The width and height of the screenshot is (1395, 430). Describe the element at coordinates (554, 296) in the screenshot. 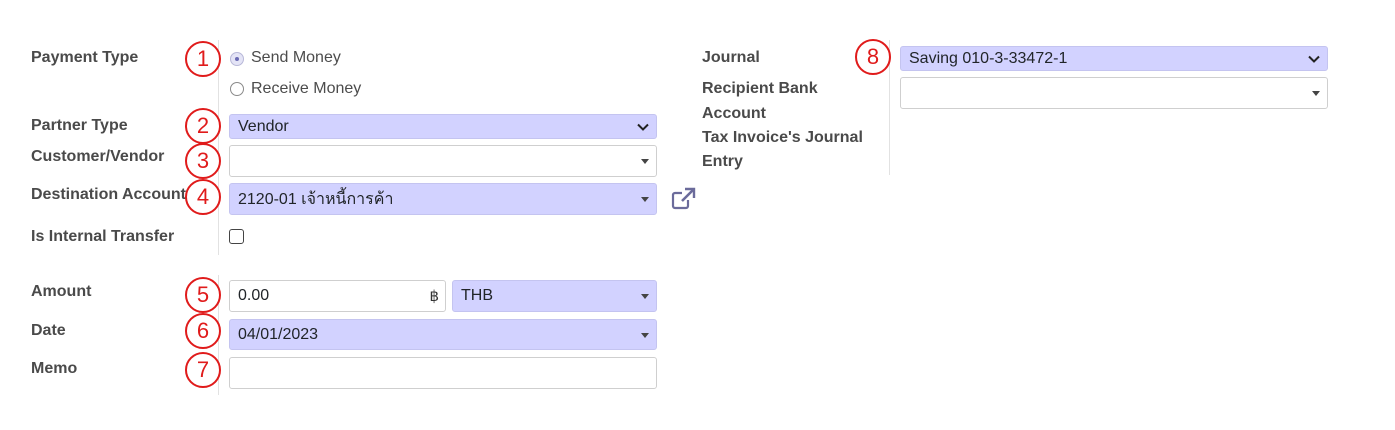

I see `currency-select: THB` at that location.